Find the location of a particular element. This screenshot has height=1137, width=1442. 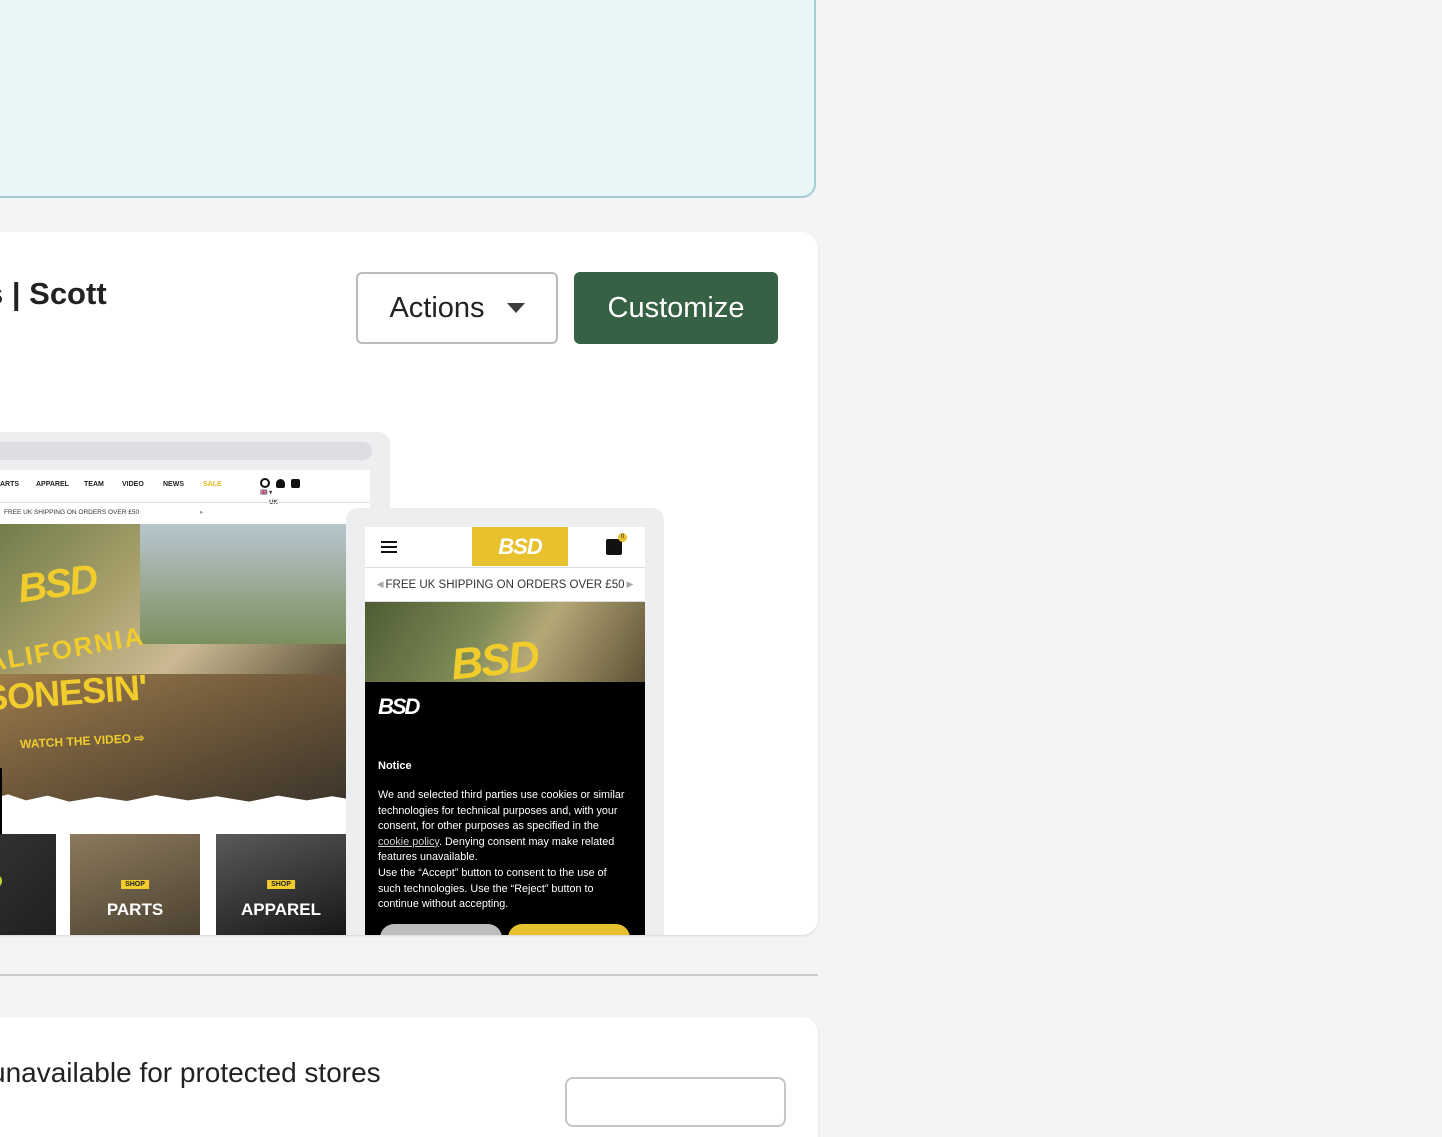

protected-store-button is located at coordinates (675, 1102).